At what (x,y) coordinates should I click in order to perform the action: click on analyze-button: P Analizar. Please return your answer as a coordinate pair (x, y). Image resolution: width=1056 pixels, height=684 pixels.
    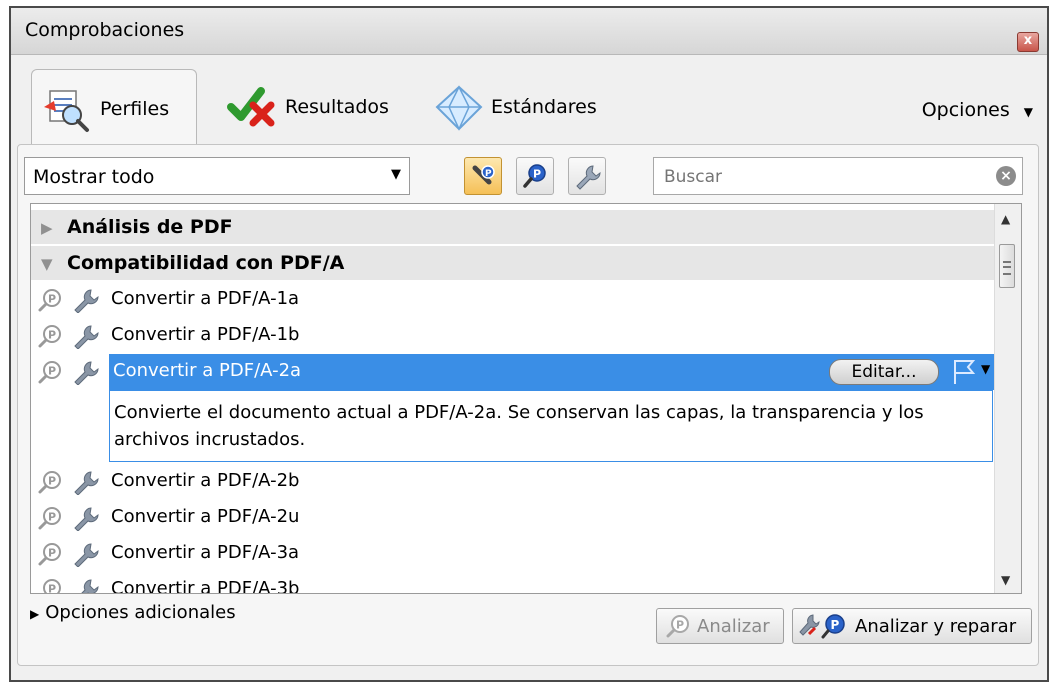
    Looking at the image, I should click on (720, 626).